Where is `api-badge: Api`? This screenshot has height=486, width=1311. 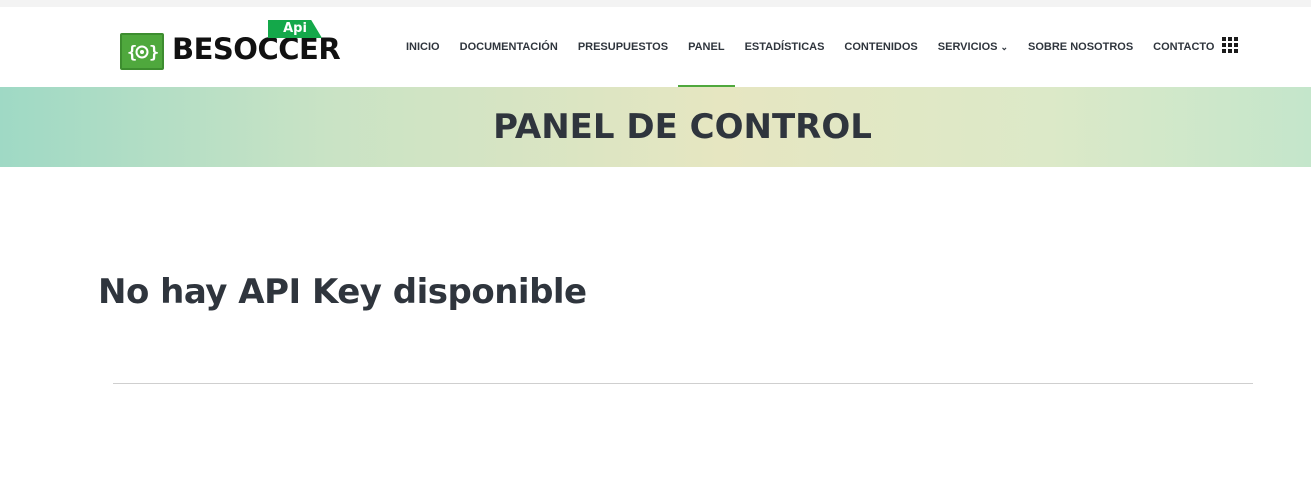
api-badge: Api is located at coordinates (295, 29).